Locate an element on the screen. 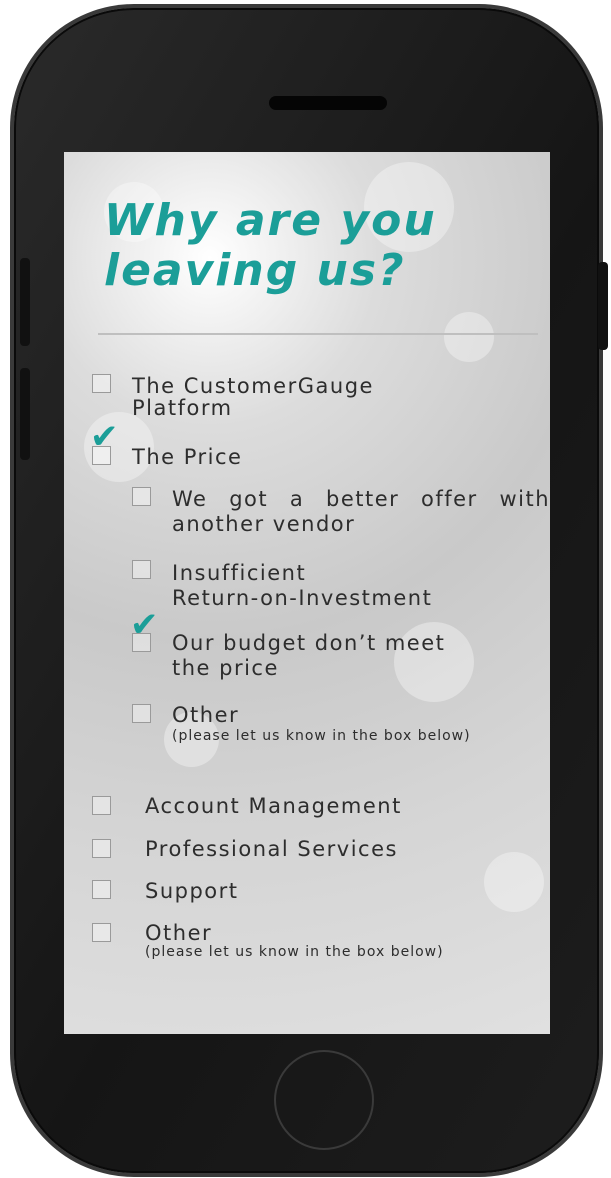 The image size is (611, 1178). option-professional-services: Professional Services is located at coordinates (271, 849).